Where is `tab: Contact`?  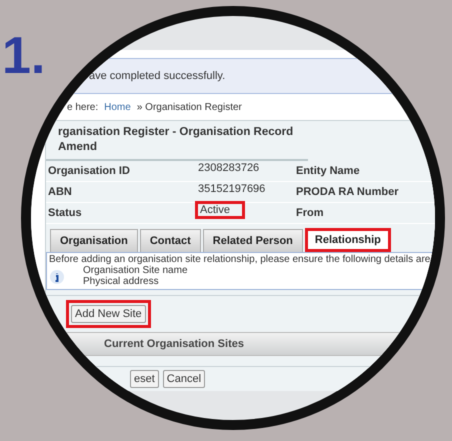
tab: Contact is located at coordinates (170, 240).